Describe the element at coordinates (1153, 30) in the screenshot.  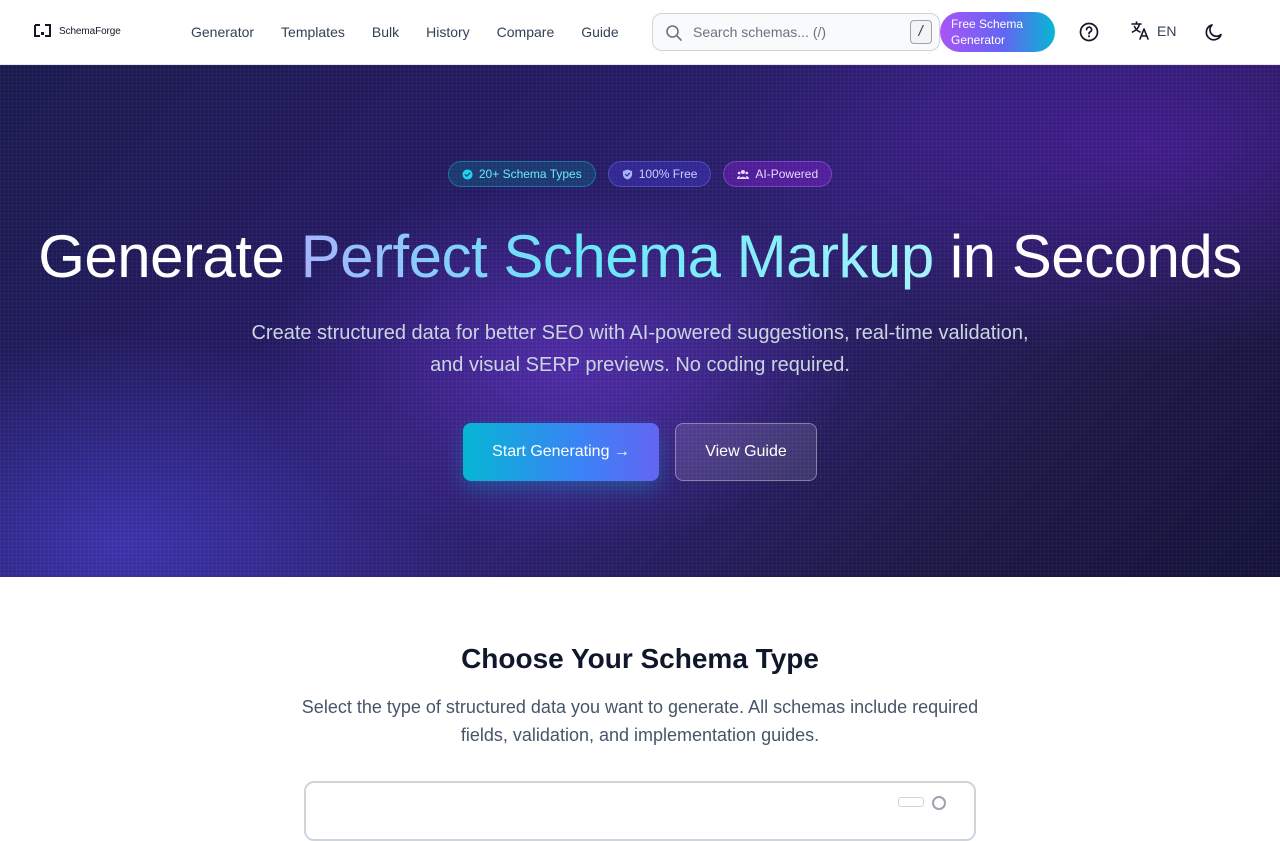
I see `language-switcher: EN` at that location.